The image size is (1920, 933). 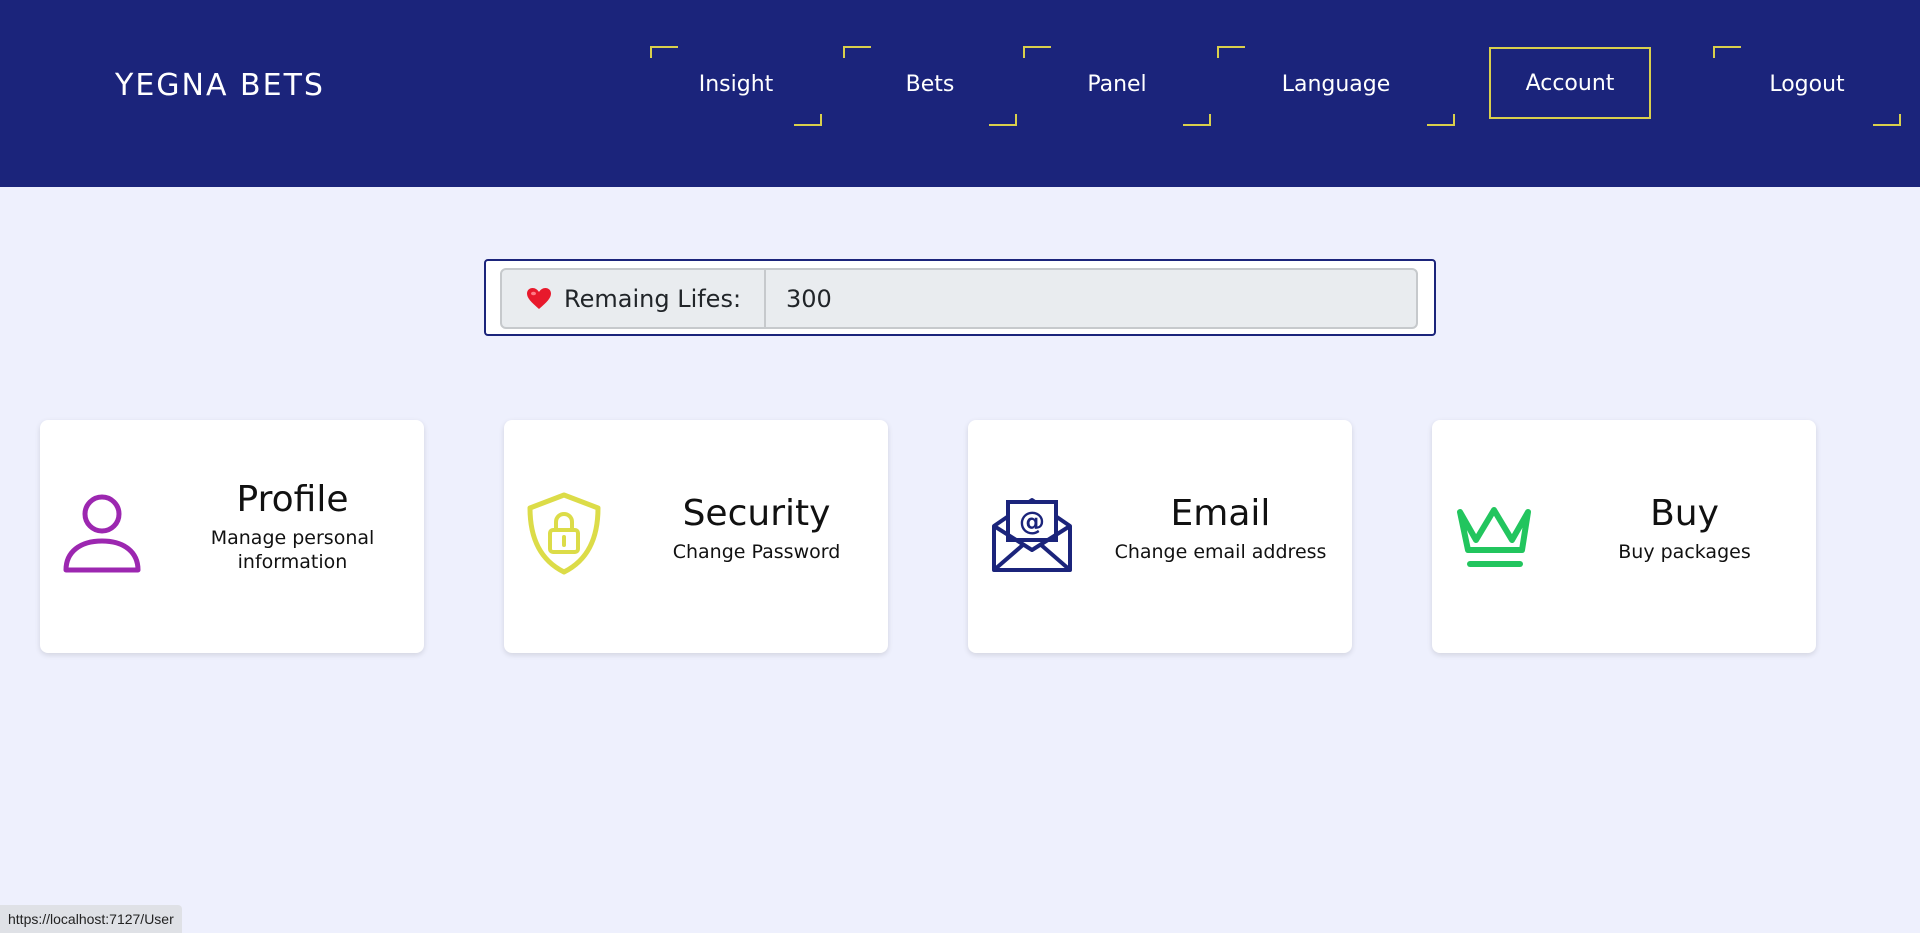 What do you see at coordinates (564, 533) in the screenshot?
I see `shield-lock-icon` at bounding box center [564, 533].